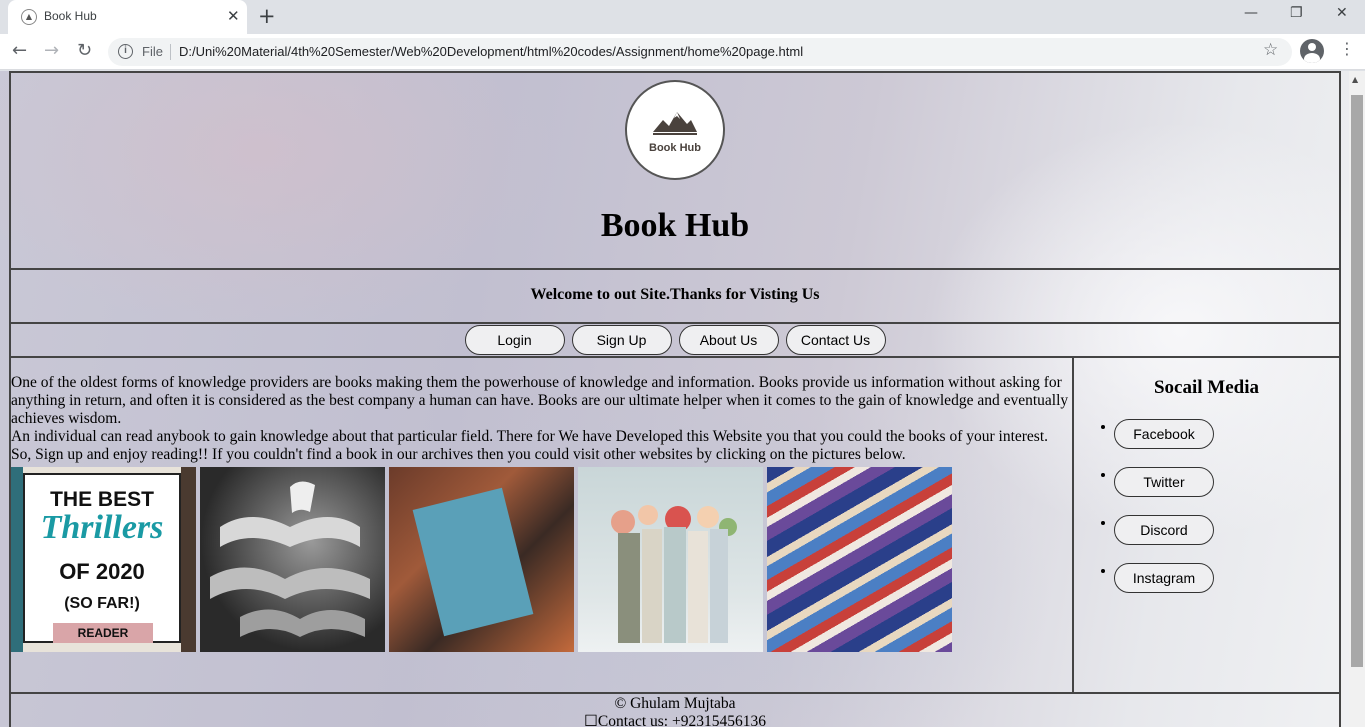 This screenshot has height=727, width=1365. Describe the element at coordinates (859, 559) in the screenshot. I see `colorful-books-link-image` at that location.